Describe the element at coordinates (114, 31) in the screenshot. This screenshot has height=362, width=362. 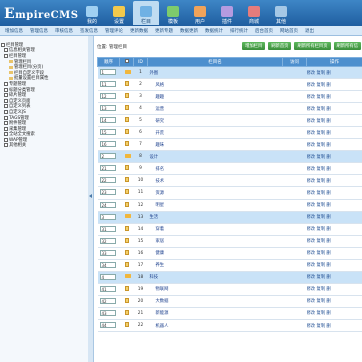
I see `subnav-link: 管理评论` at that location.